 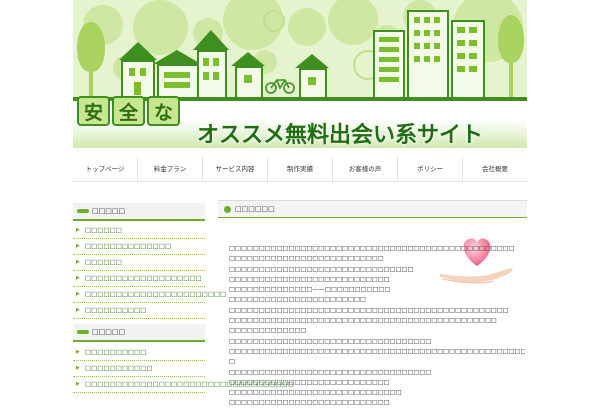 I want to click on body-line: □□□□□□□□□□□□□, so click(x=268, y=331).